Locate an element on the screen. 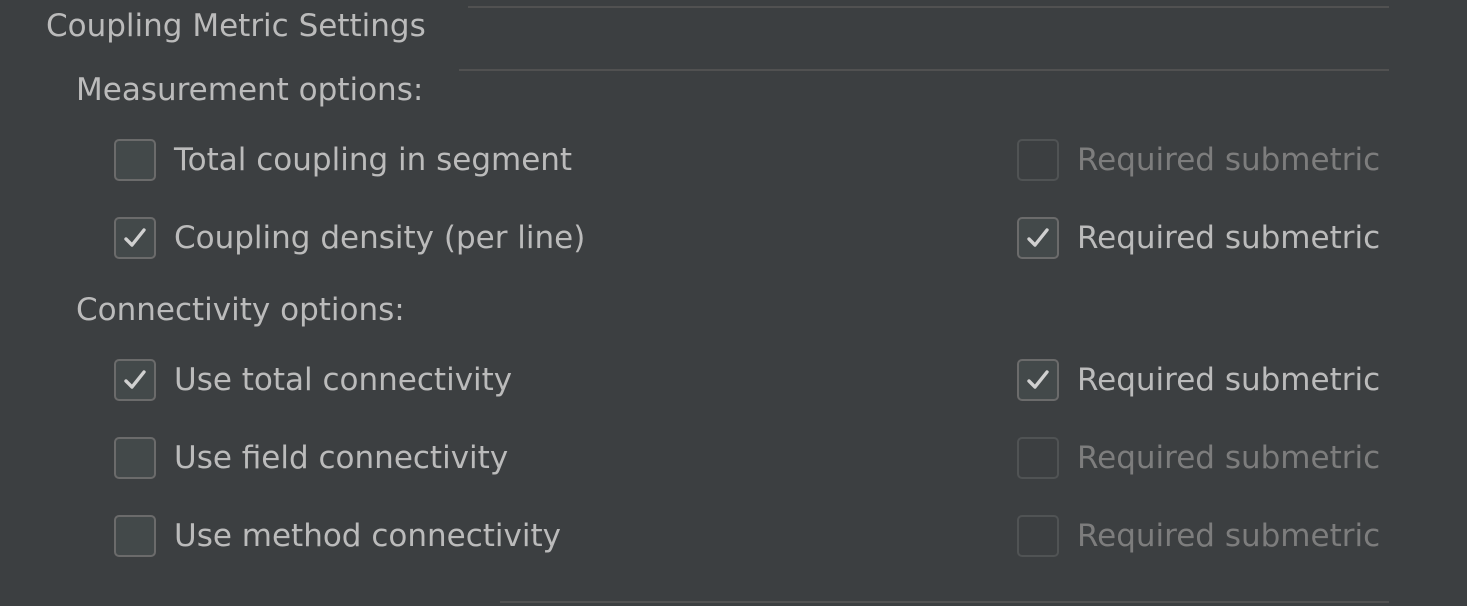  field-connectivity-required-checkbox: Required submetric is located at coordinates (1198, 458).